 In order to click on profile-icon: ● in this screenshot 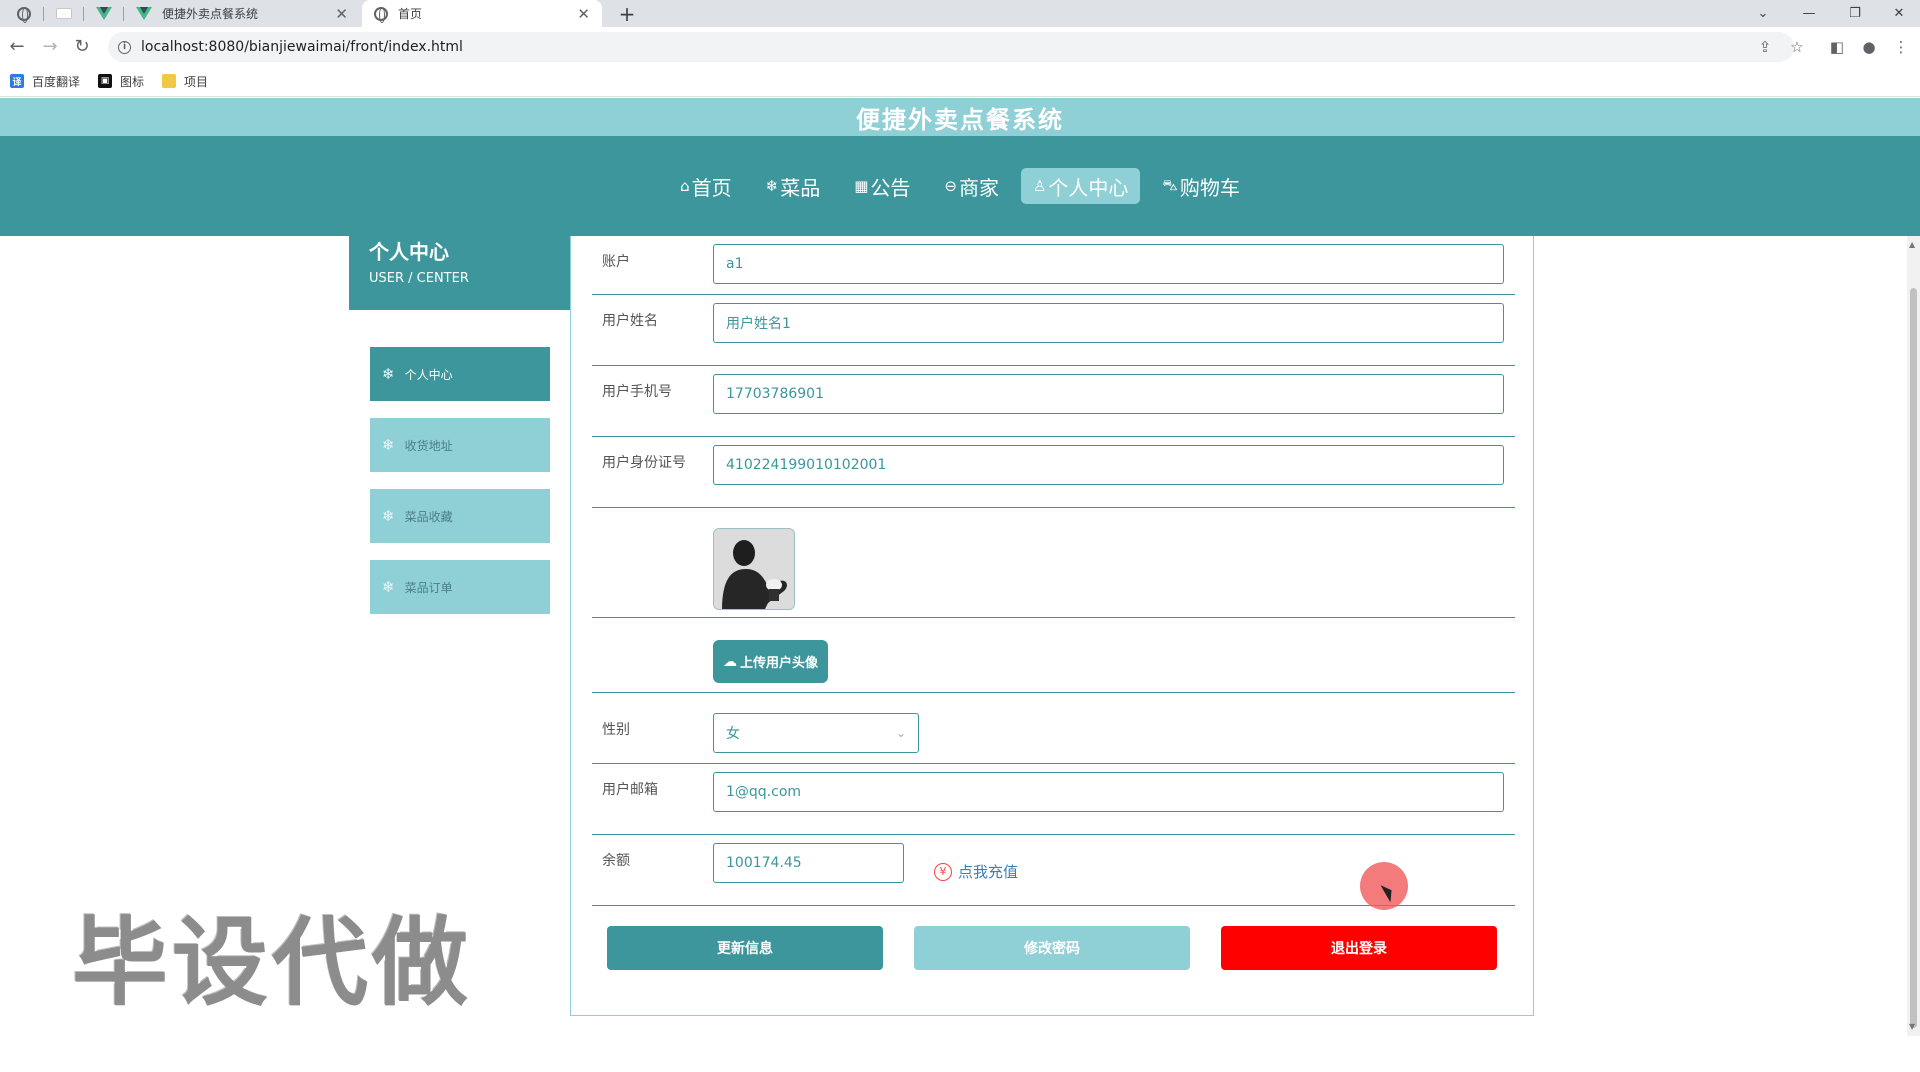, I will do `click(1869, 47)`.